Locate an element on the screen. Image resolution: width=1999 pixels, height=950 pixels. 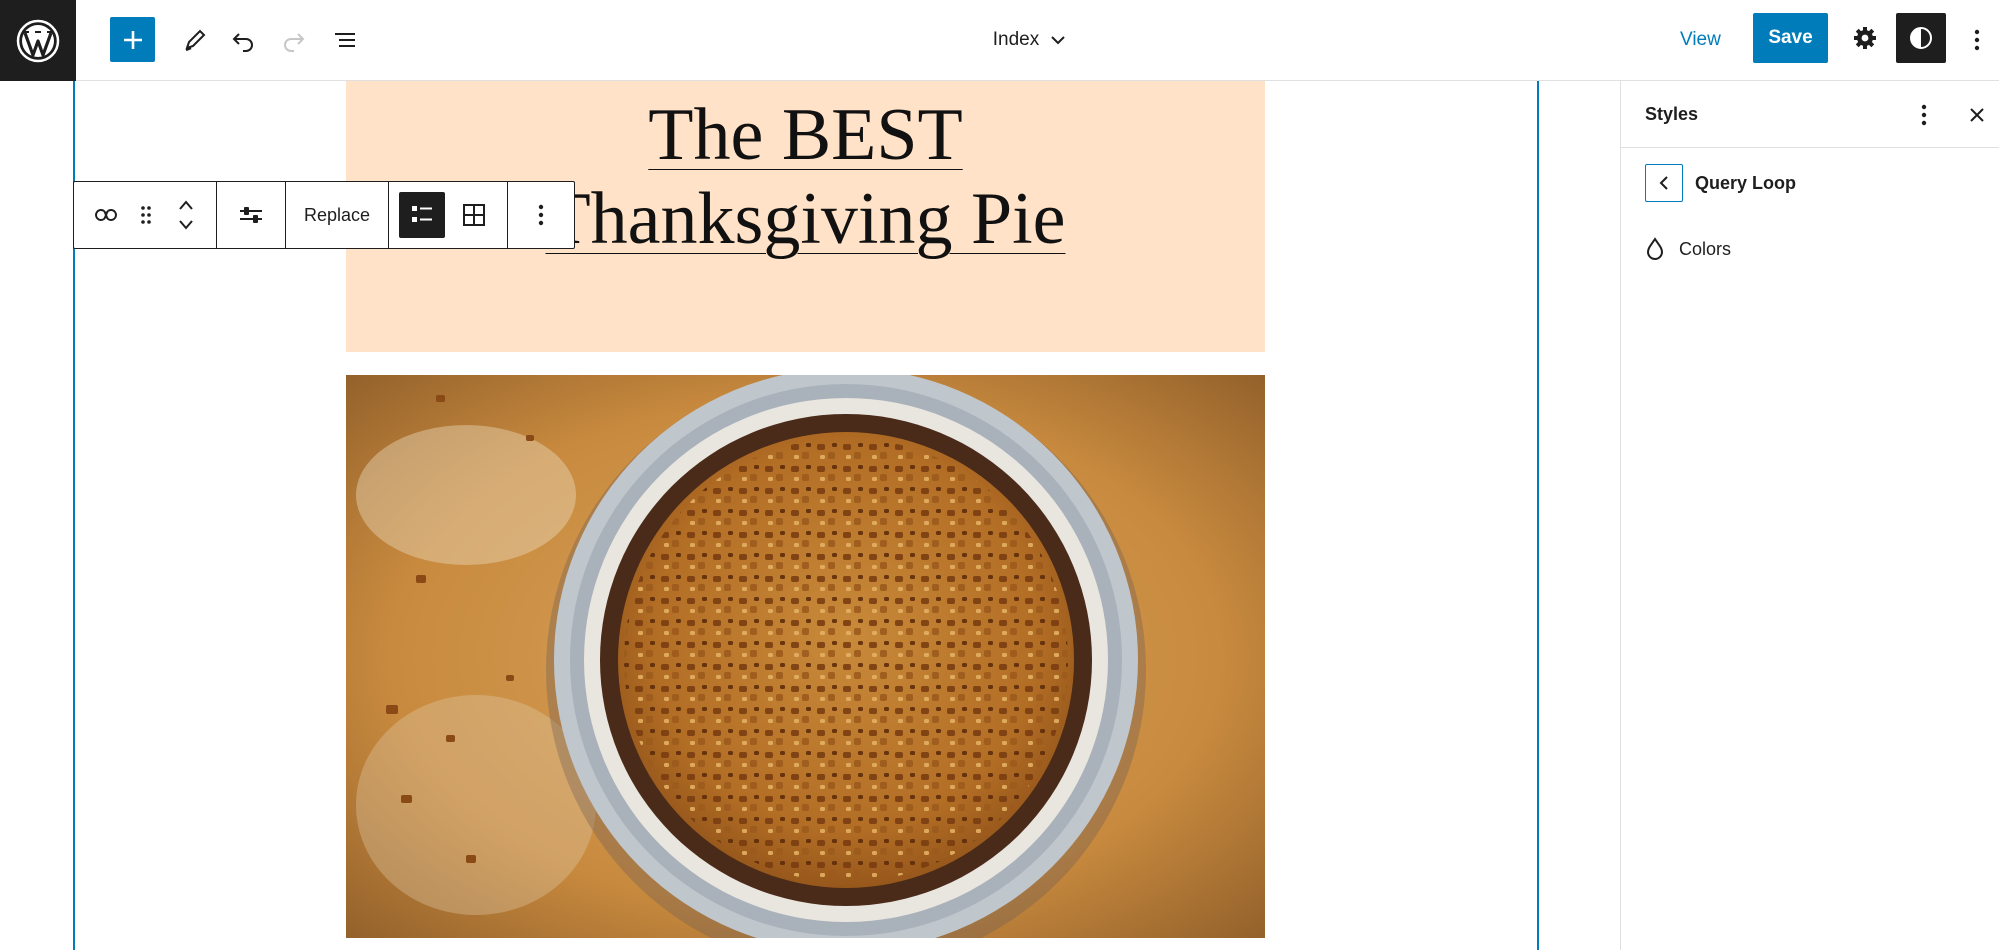
chevron-left-icon is located at coordinates (1663, 183).